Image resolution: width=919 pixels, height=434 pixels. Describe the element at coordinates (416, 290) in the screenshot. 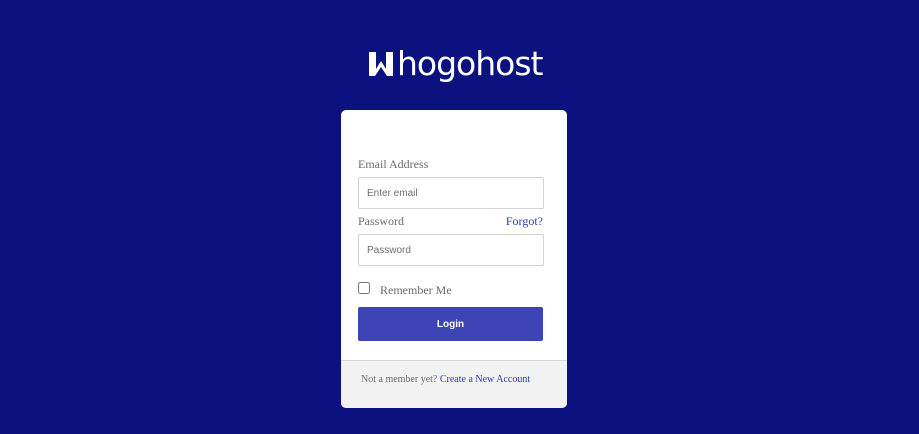

I see `remember-me-label: Remember Me` at that location.